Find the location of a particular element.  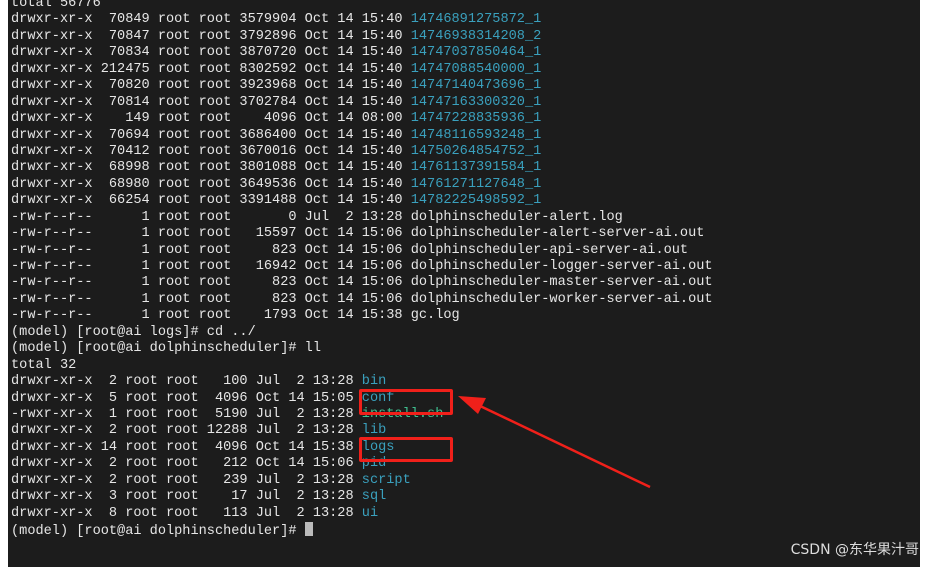

annotation-arrow-icon is located at coordinates (554, 442).